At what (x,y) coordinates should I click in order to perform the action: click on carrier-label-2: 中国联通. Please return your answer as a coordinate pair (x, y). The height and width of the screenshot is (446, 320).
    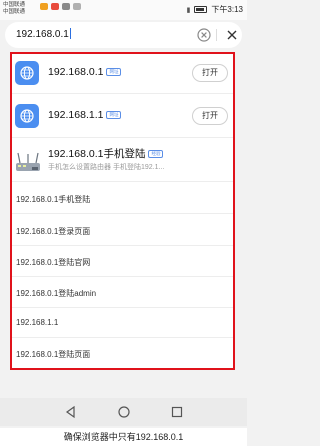
    Looking at the image, I should click on (14, 12).